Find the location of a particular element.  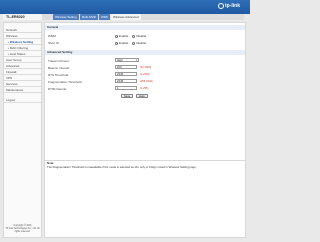

dtim-interval-range: (1-255) is located at coordinates (144, 88).